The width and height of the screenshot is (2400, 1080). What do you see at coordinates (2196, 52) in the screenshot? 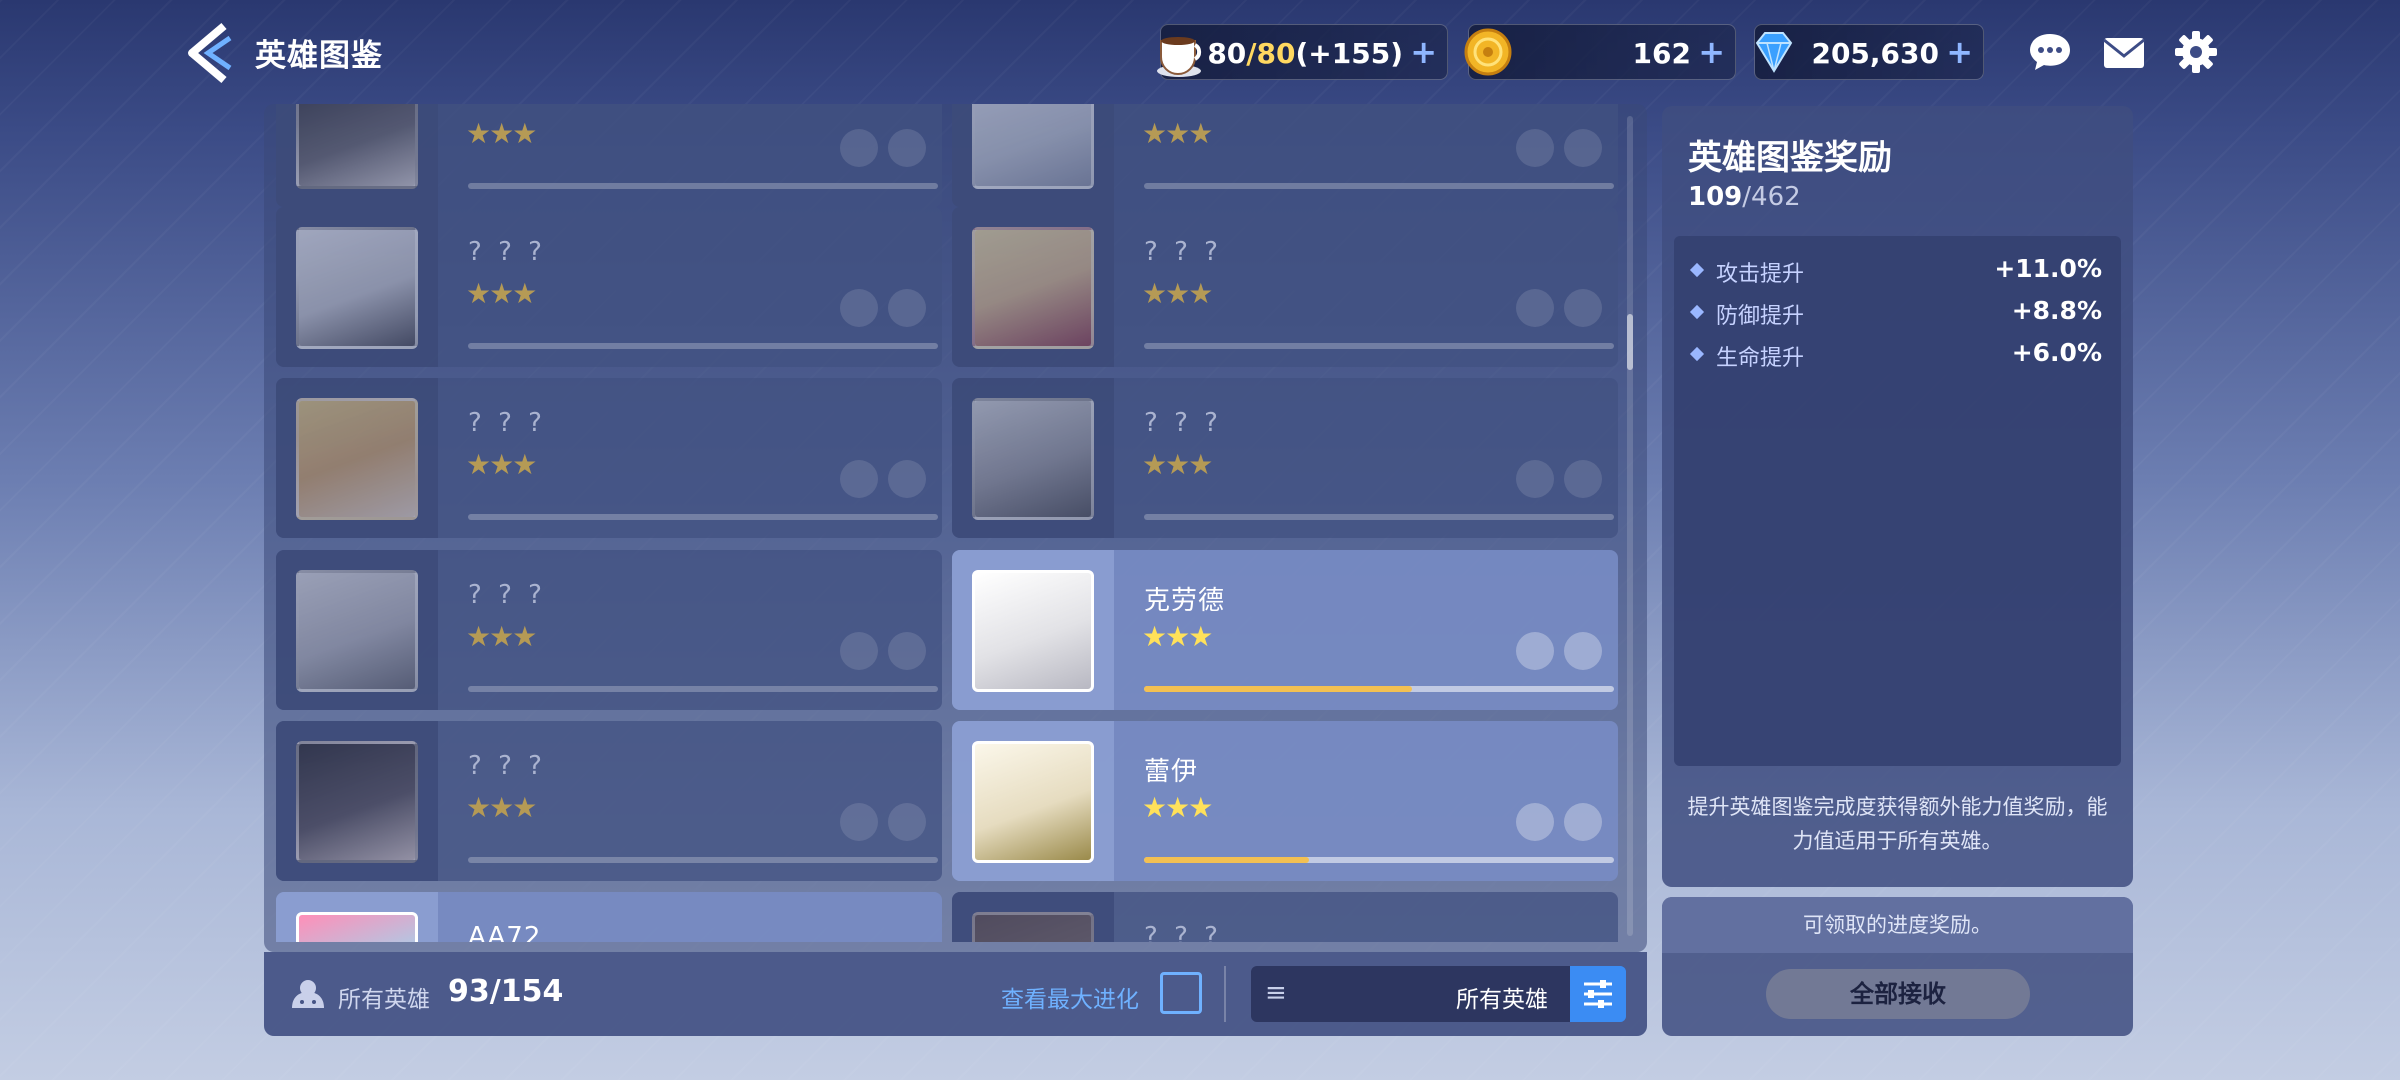
I see `settings-gear-icon` at bounding box center [2196, 52].